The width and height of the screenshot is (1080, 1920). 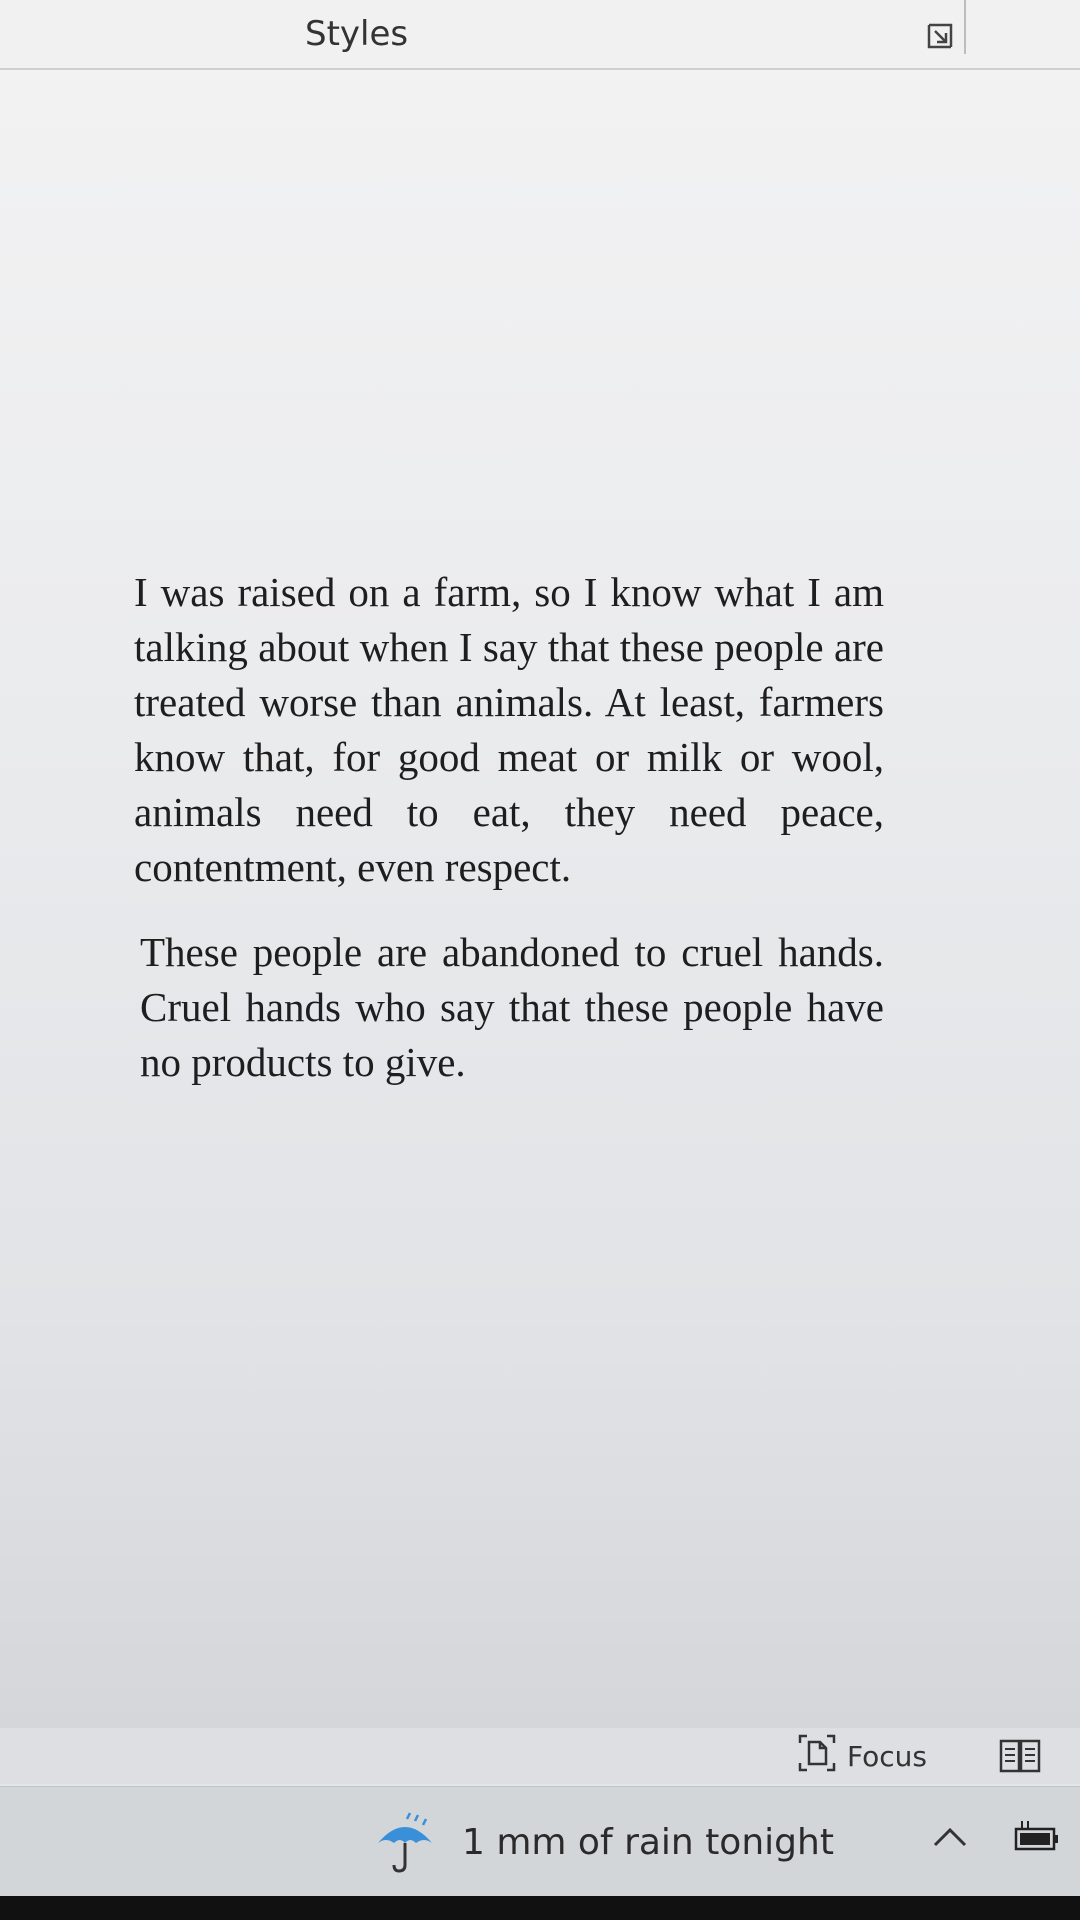 What do you see at coordinates (950, 1836) in the screenshot?
I see `chevron-up-icon` at bounding box center [950, 1836].